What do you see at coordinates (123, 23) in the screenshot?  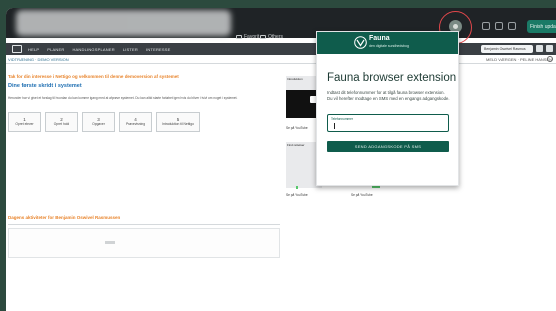 I see `browser-tab-blurred` at bounding box center [123, 23].